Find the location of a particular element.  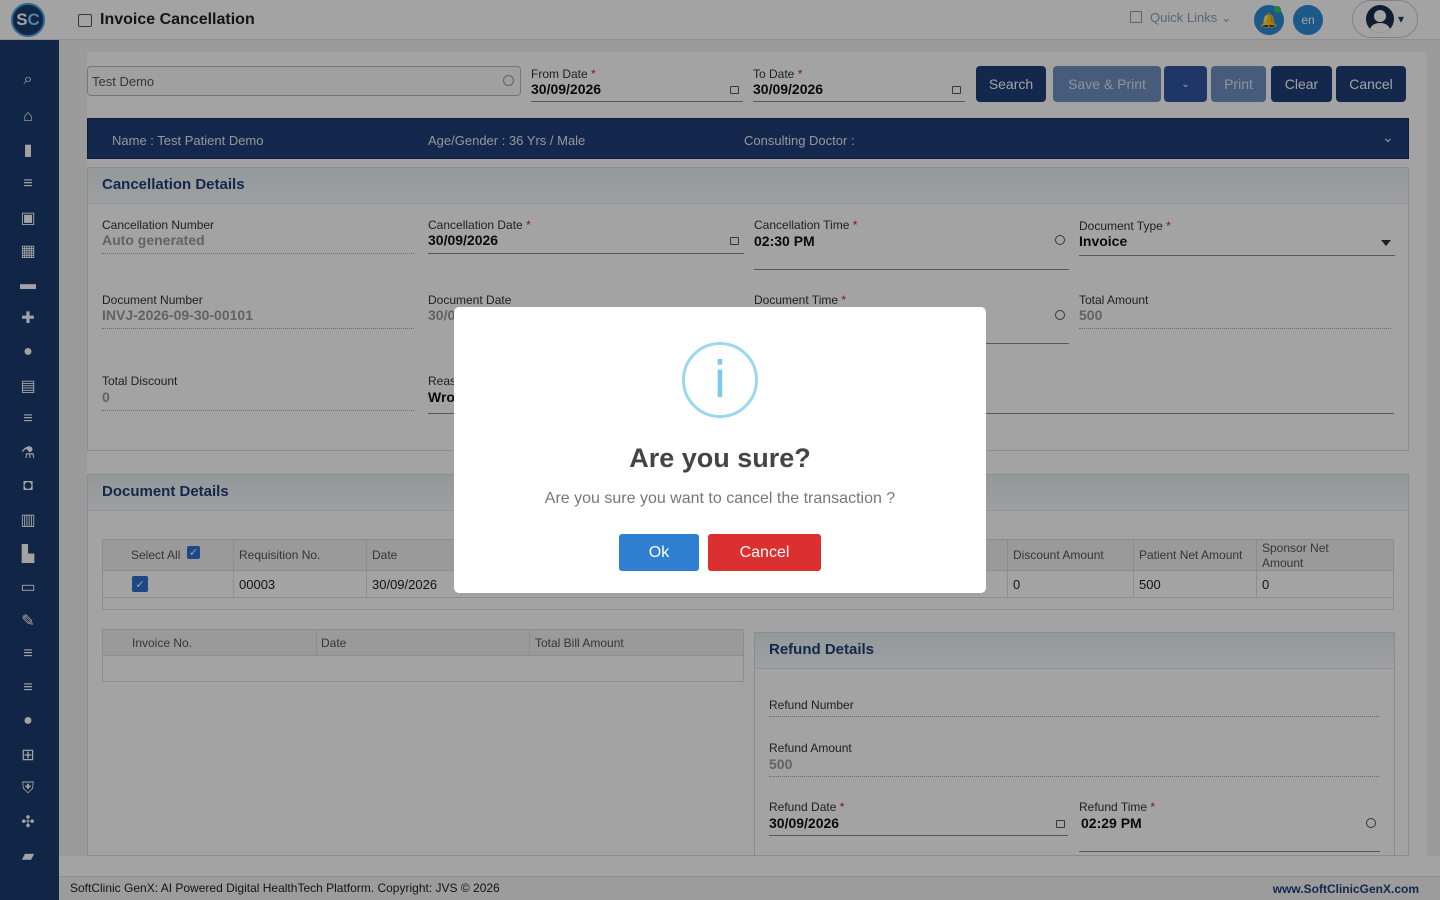

dialog-title: Are you sure? is located at coordinates (720, 458).